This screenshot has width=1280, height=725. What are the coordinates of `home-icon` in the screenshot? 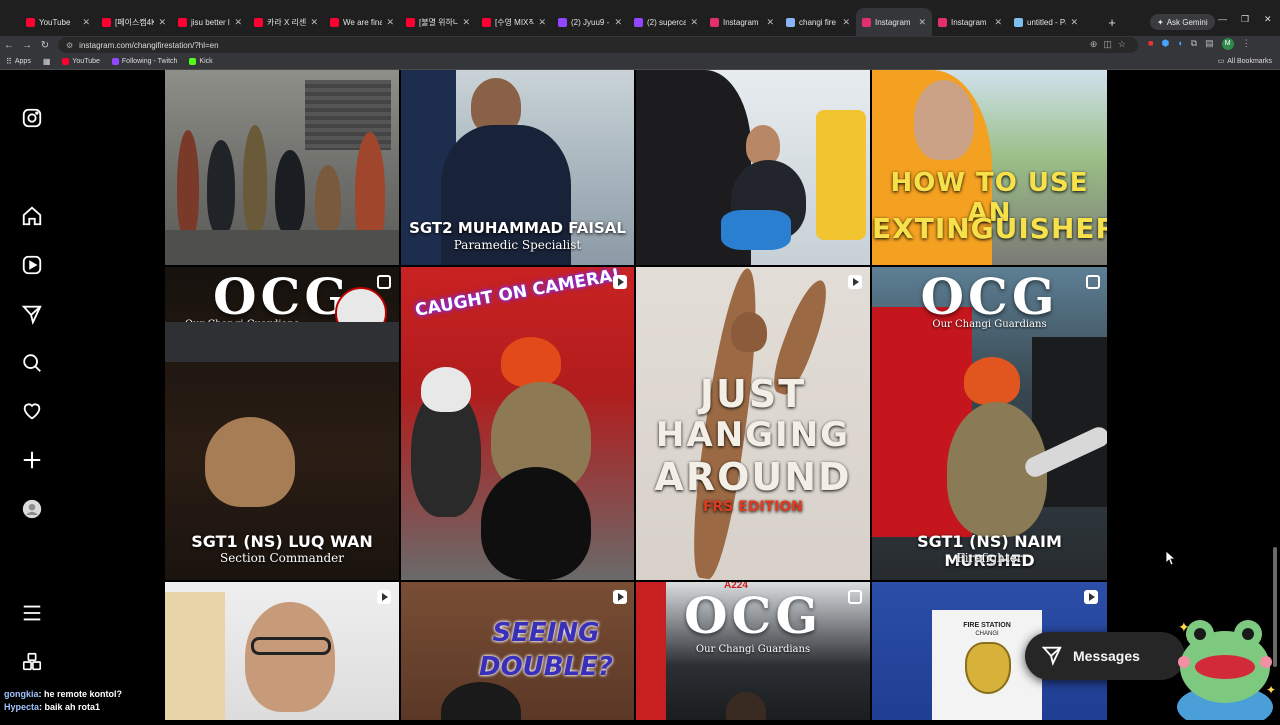 It's located at (32, 216).